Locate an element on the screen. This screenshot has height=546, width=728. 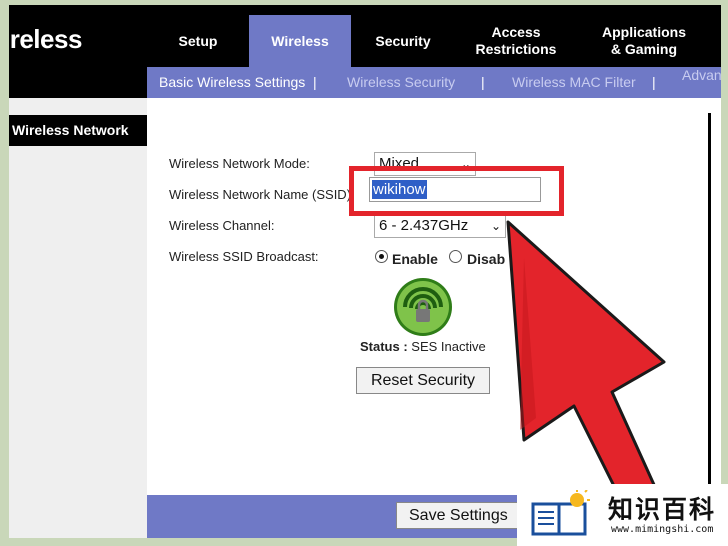
scroll-edge is located at coordinates (709, 305).